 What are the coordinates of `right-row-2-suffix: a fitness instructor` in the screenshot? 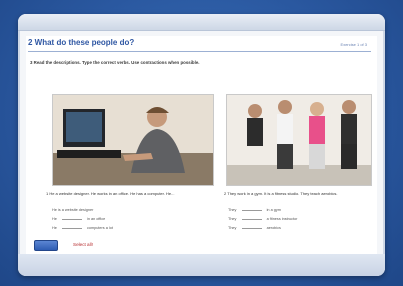 It's located at (282, 219).